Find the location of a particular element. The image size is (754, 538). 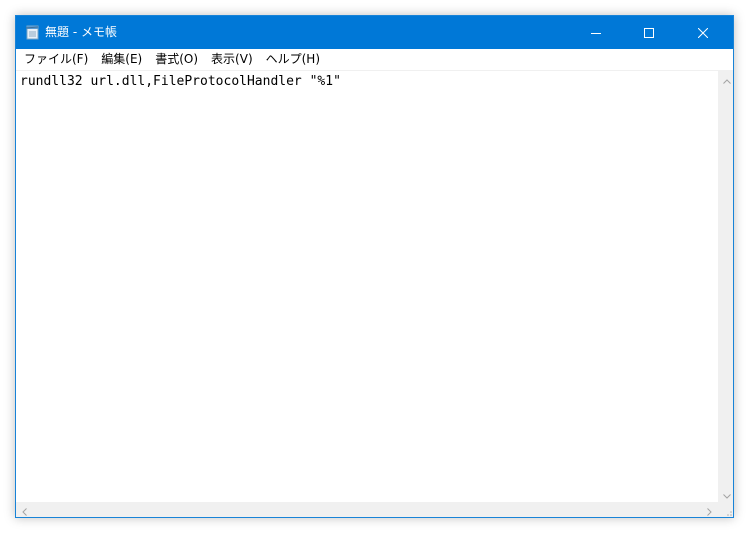

minimize-icon is located at coordinates (596, 32).